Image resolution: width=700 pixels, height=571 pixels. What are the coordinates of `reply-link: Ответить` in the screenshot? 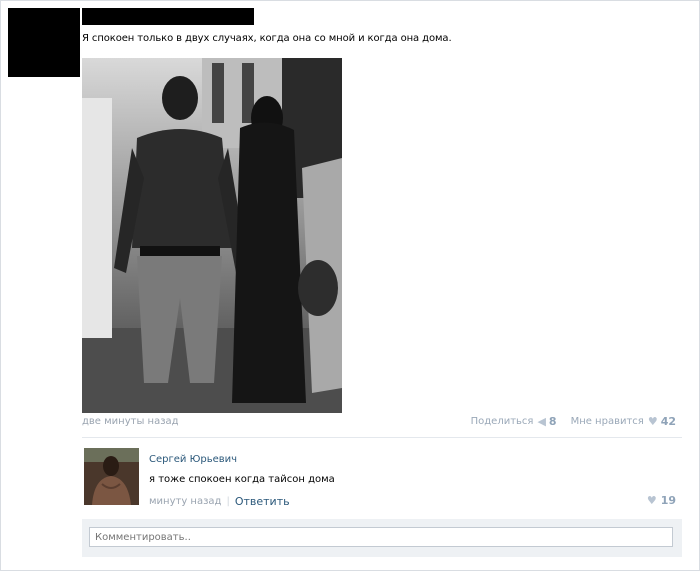 It's located at (262, 501).